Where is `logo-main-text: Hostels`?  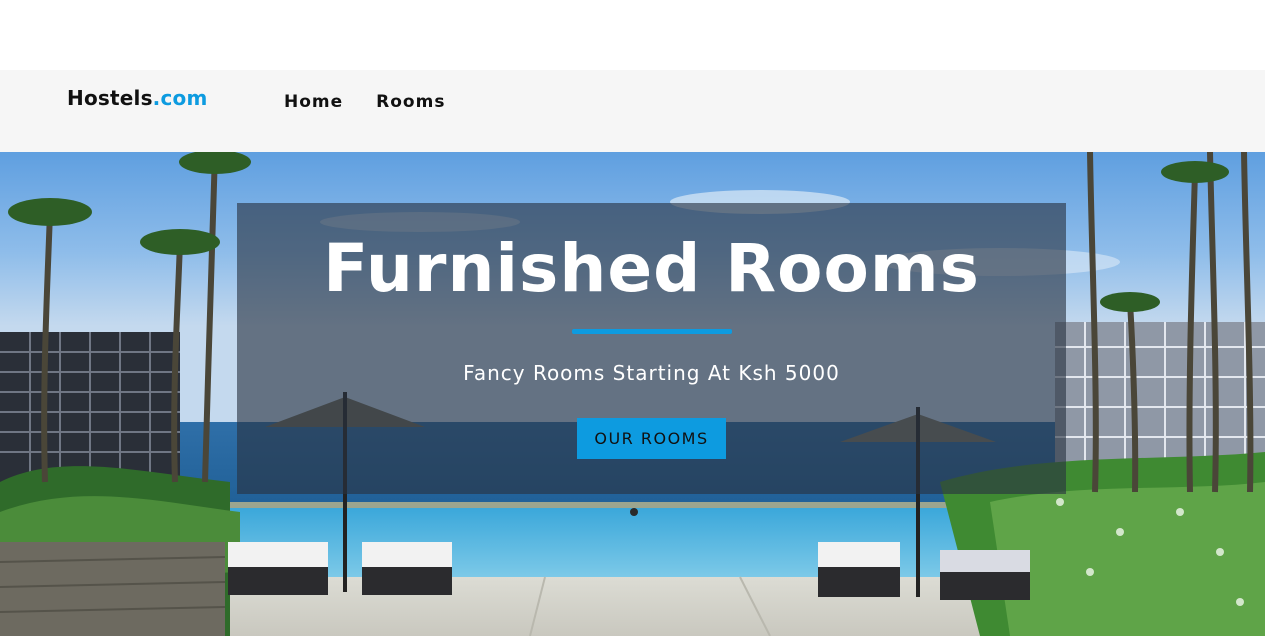 logo-main-text: Hostels is located at coordinates (110, 98).